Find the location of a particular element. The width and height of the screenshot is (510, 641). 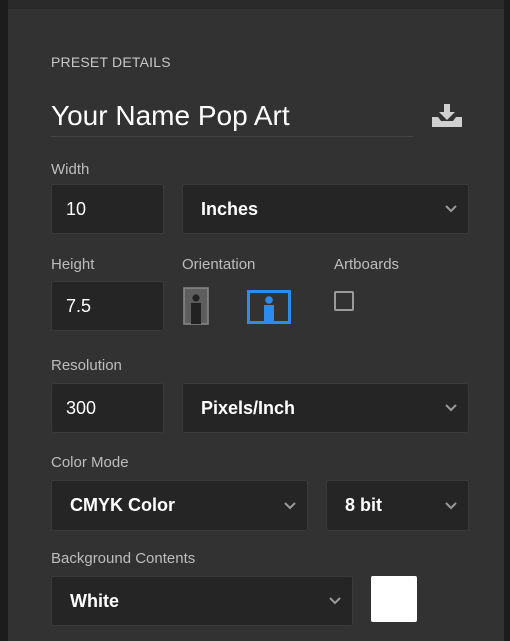

color-mode-label: Color Mode is located at coordinates (90, 462).